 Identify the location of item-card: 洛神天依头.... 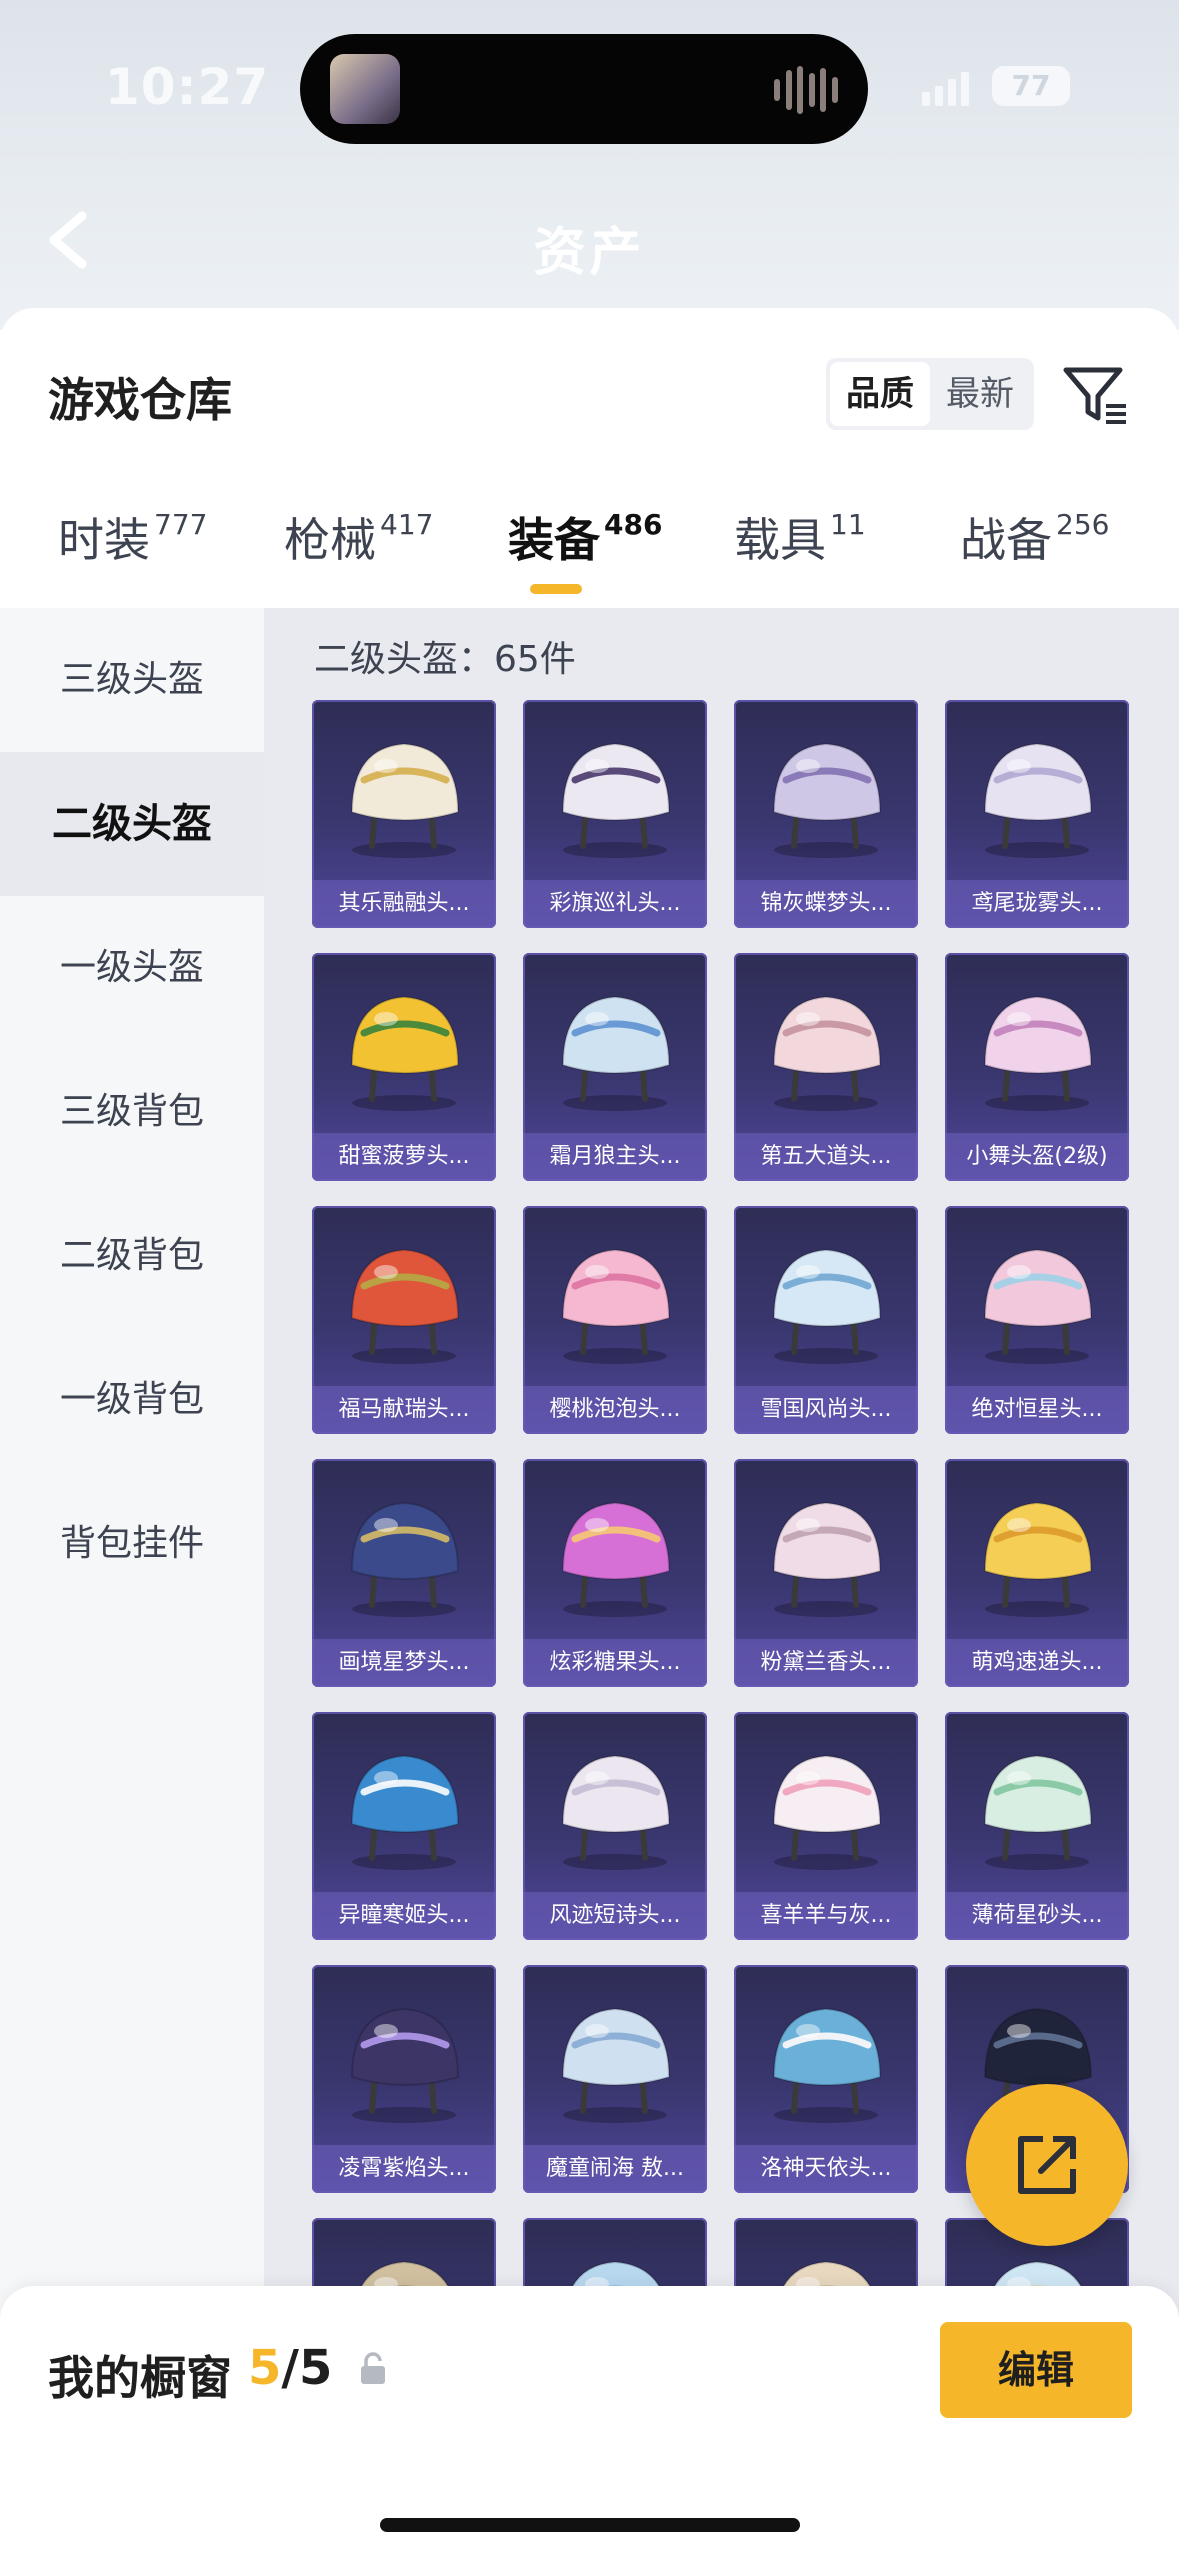
(826, 2079).